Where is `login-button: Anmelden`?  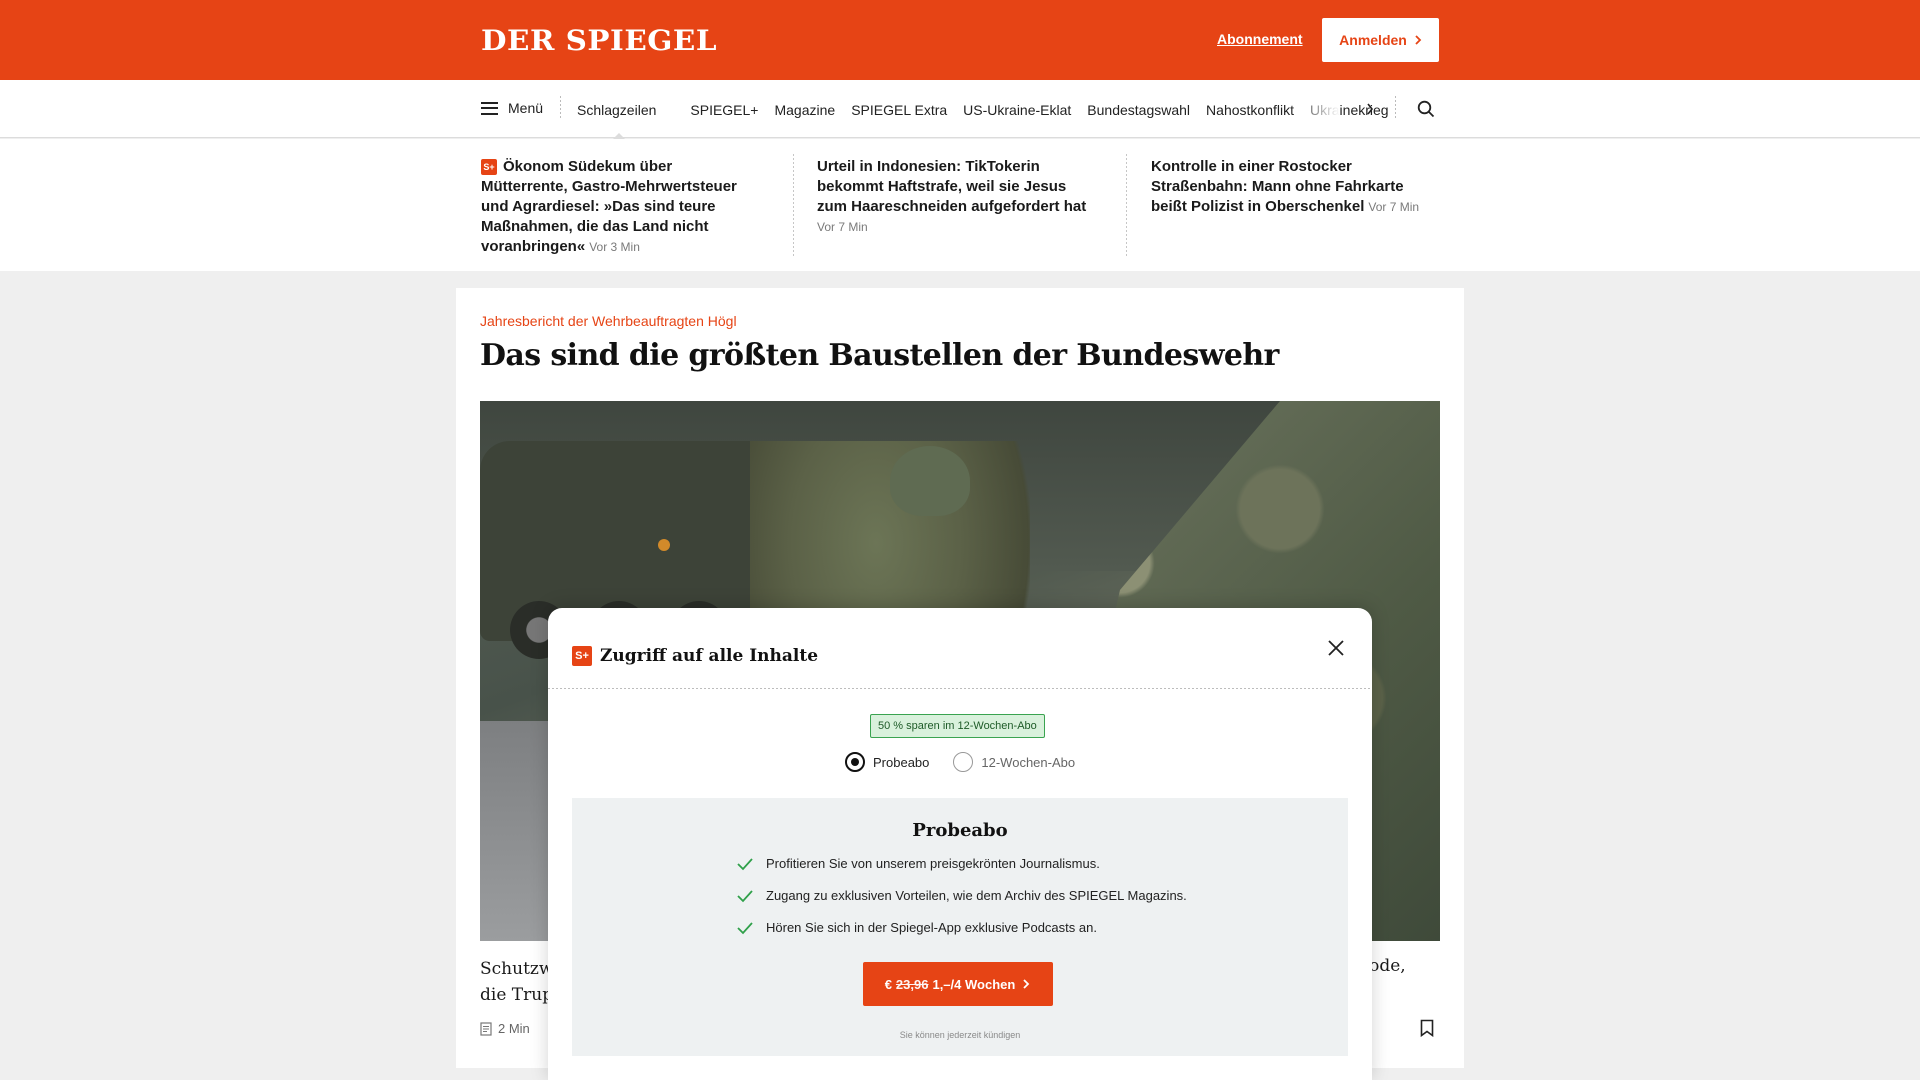 login-button: Anmelden is located at coordinates (1380, 40).